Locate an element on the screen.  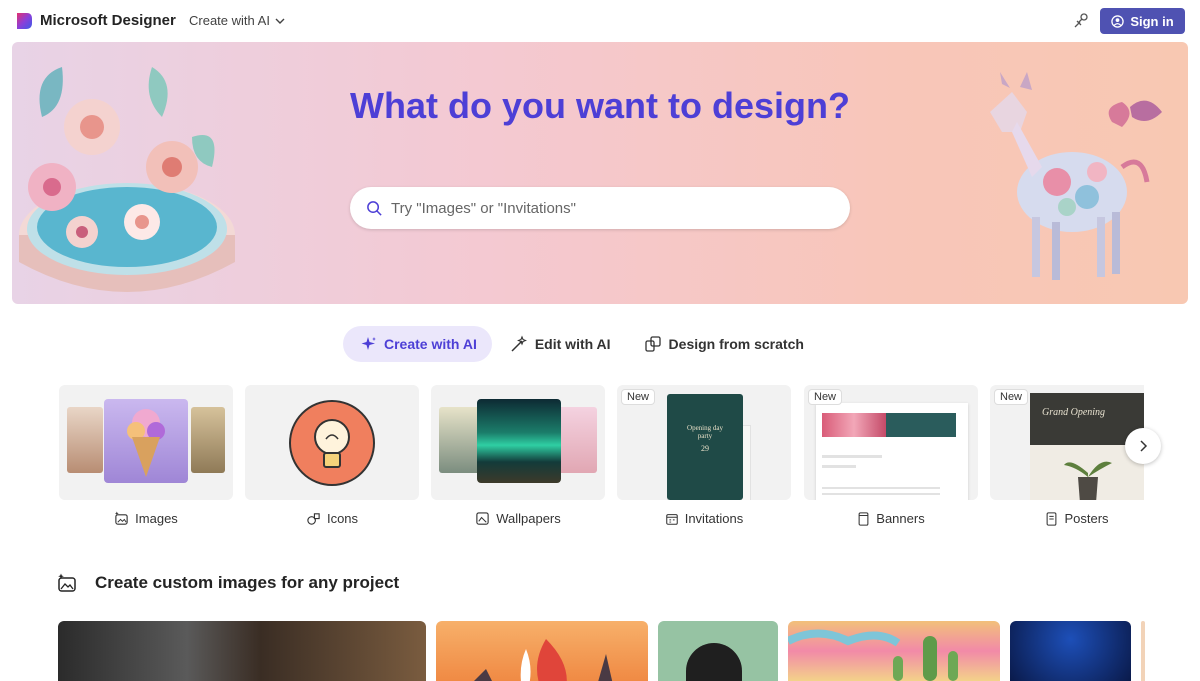
category-label-row: Images is located at coordinates (146, 518).